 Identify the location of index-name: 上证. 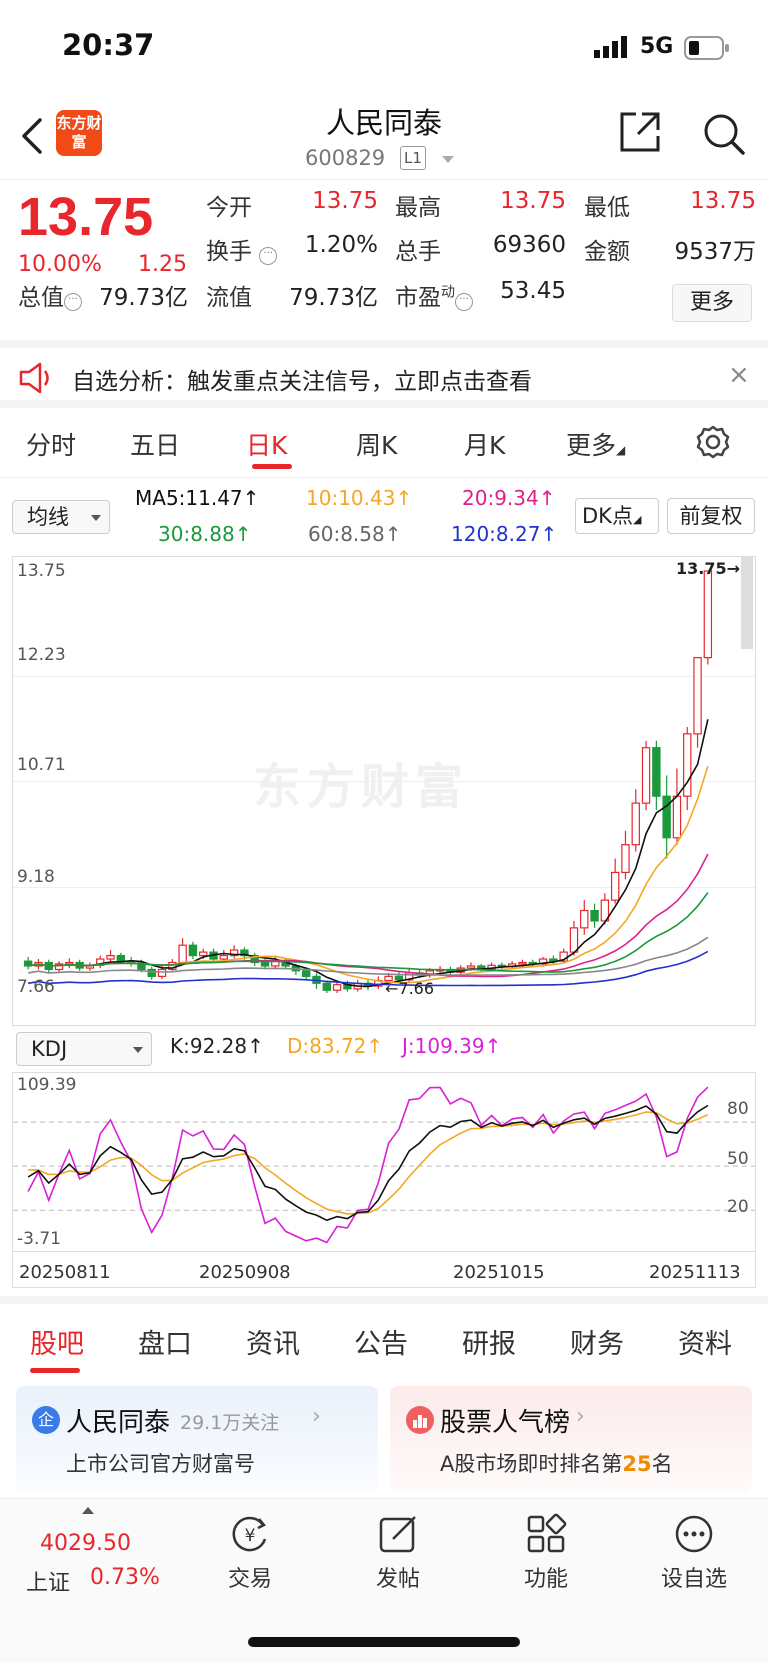
(48, 1581).